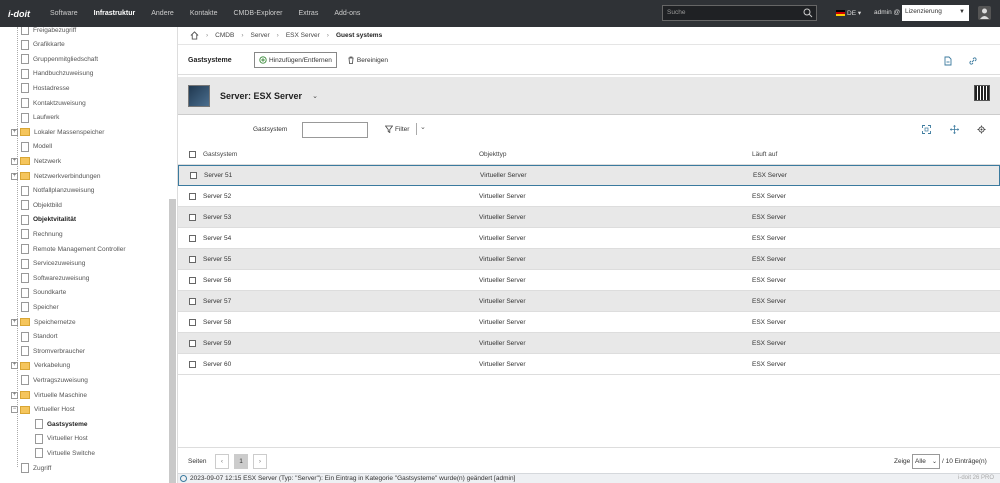  Describe the element at coordinates (308, 13) in the screenshot. I see `nav-extras: Extras` at that location.